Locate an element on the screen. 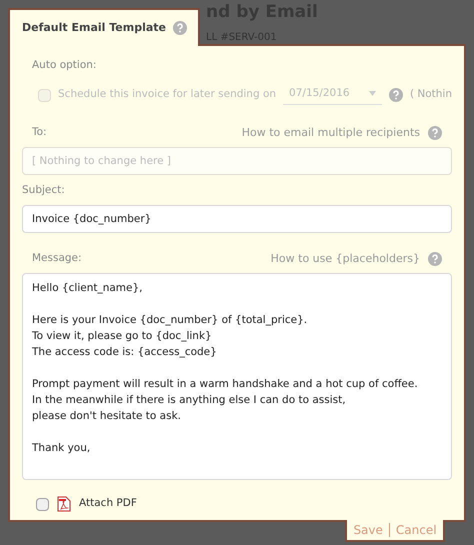 The width and height of the screenshot is (474, 545). to-field: [ Nothing to change here ] is located at coordinates (237, 161).